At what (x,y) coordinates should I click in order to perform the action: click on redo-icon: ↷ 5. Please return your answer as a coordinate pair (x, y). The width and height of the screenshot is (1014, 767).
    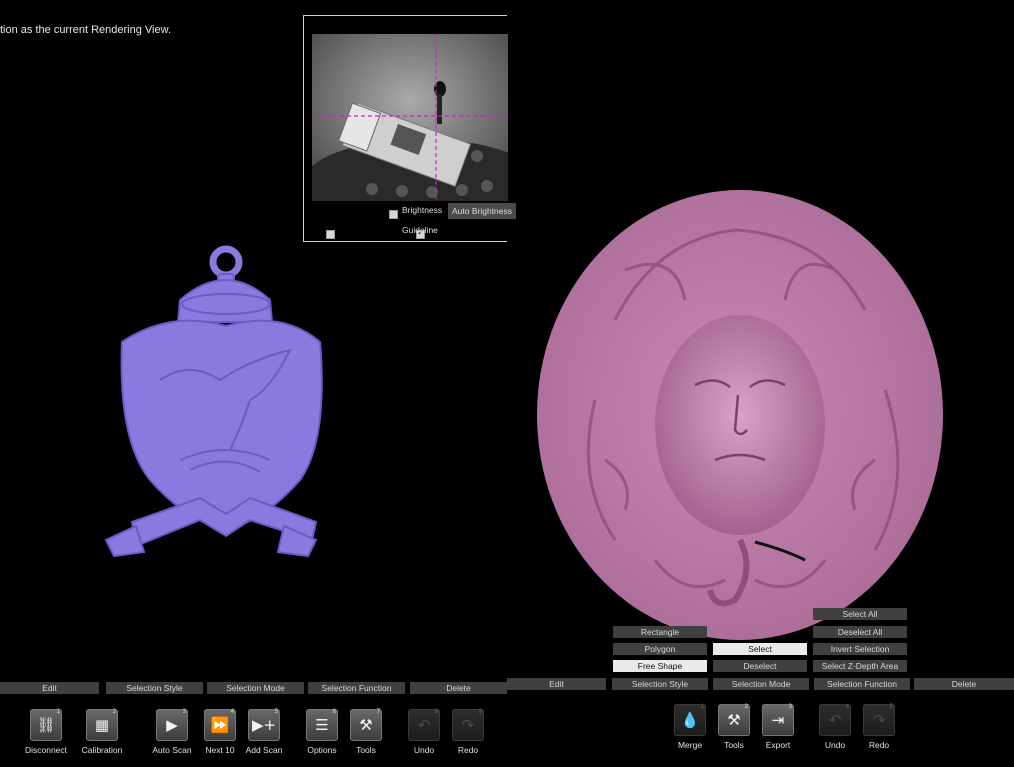
    Looking at the image, I should click on (879, 720).